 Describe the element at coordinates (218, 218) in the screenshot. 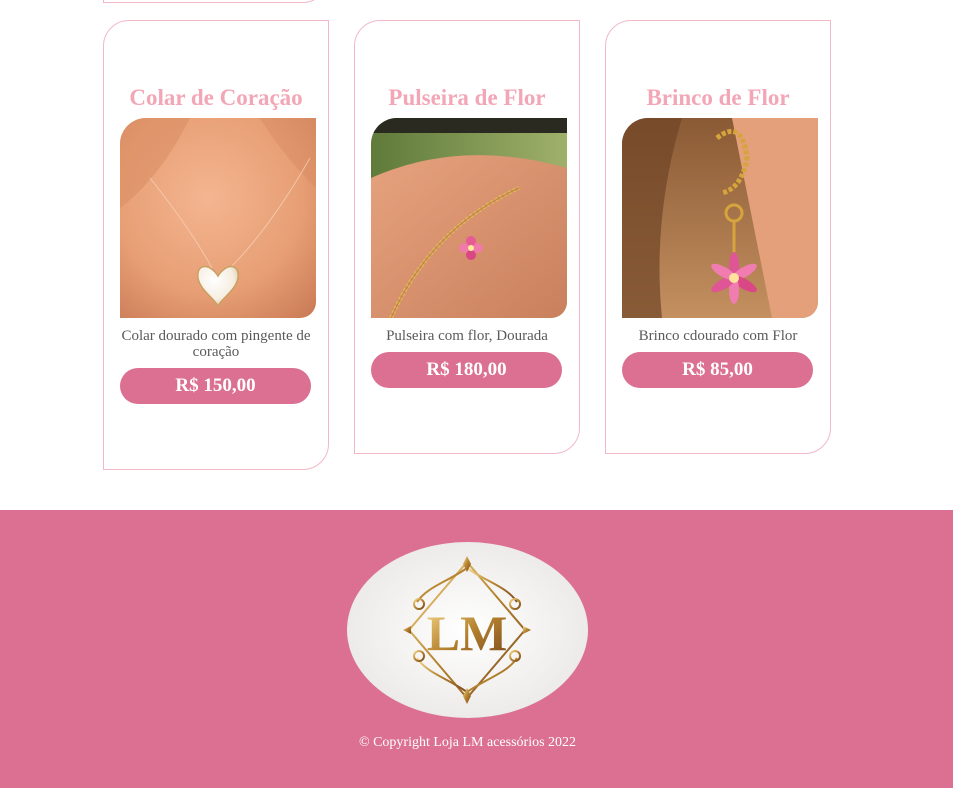

I see `heart-necklace-photo` at that location.